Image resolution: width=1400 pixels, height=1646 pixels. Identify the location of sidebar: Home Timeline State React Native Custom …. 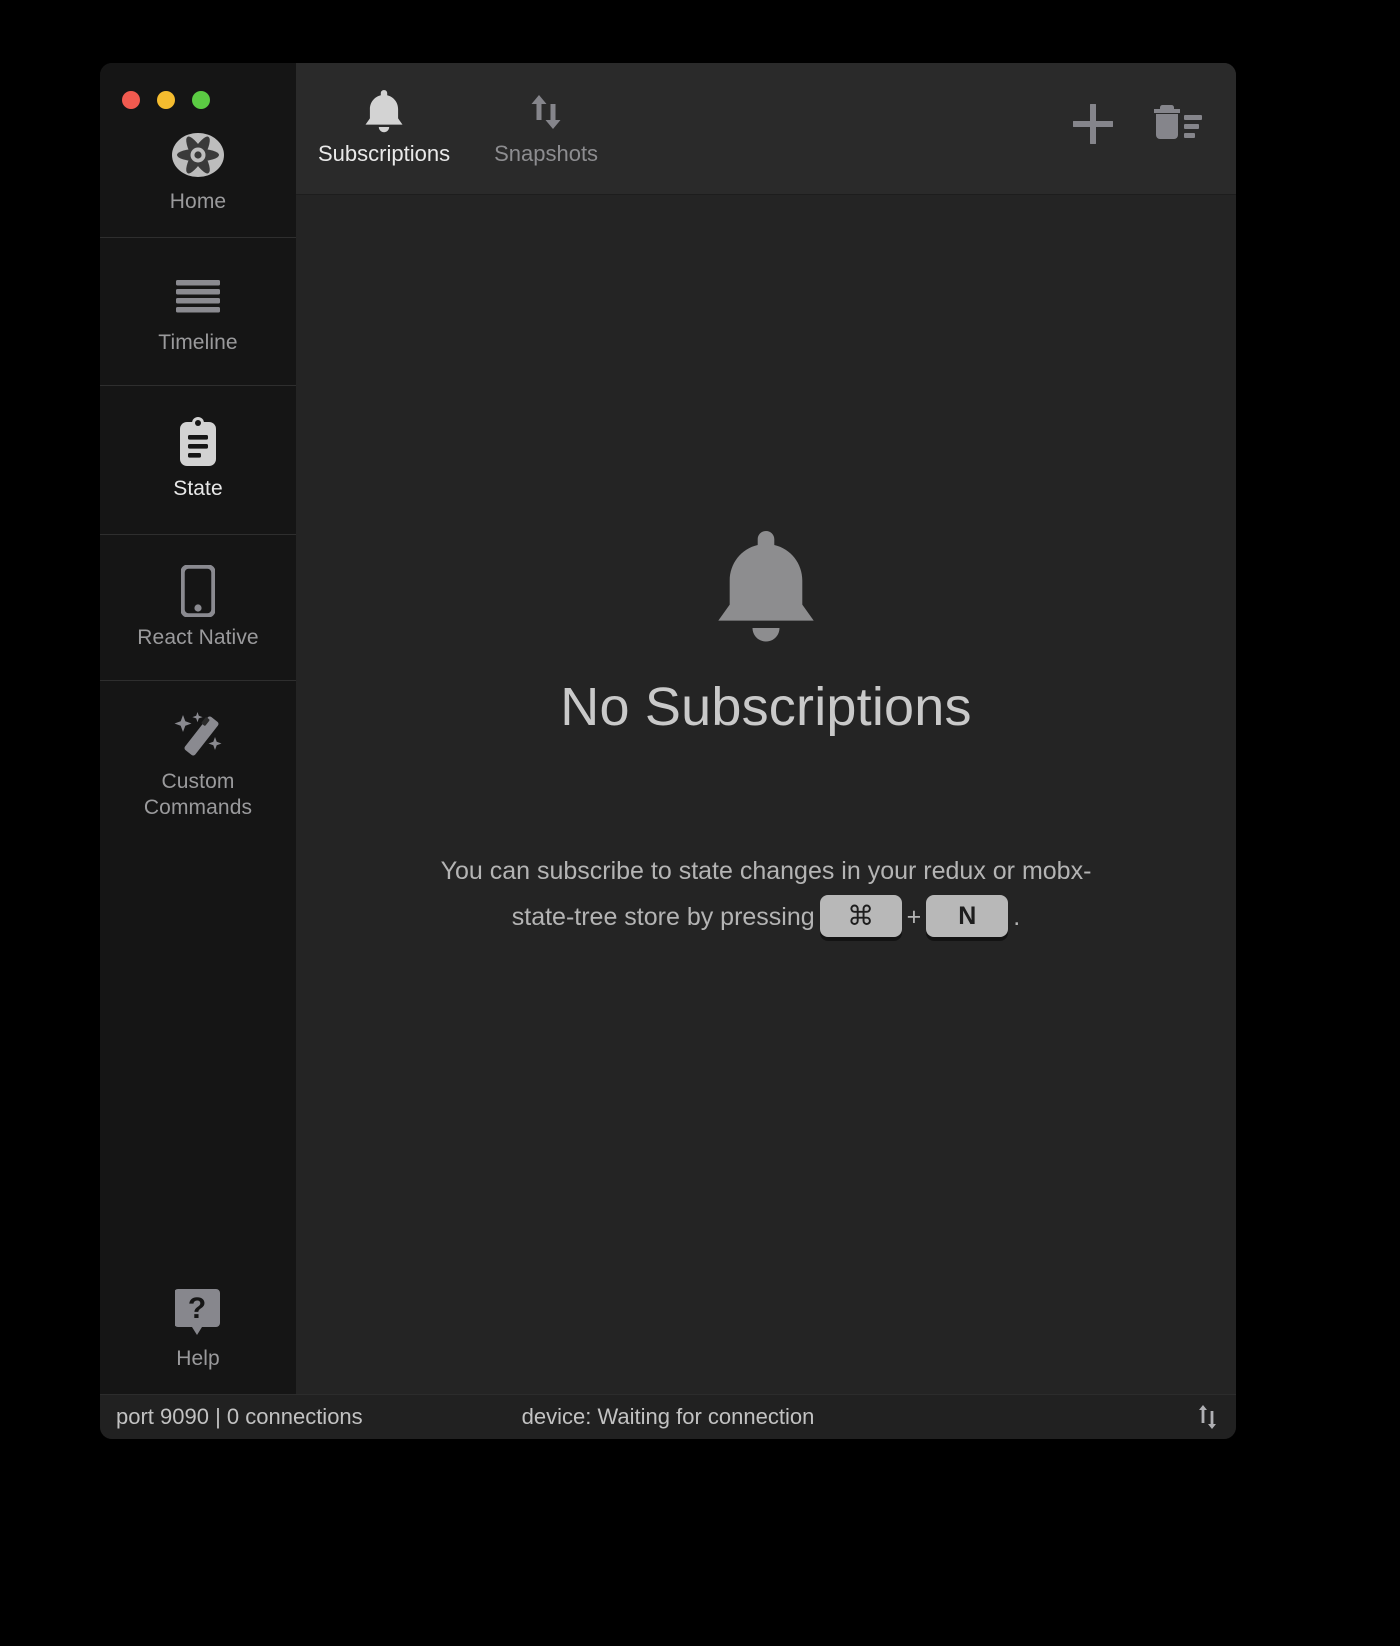
(198, 728).